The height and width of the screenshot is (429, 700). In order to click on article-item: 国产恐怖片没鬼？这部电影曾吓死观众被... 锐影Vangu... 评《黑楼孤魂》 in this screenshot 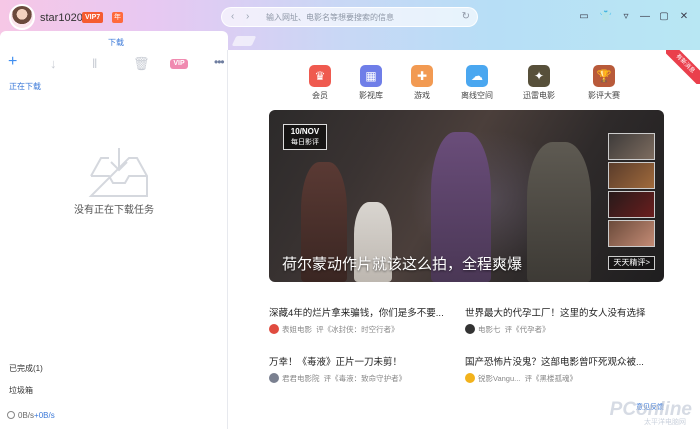, I will do `click(560, 369)`.